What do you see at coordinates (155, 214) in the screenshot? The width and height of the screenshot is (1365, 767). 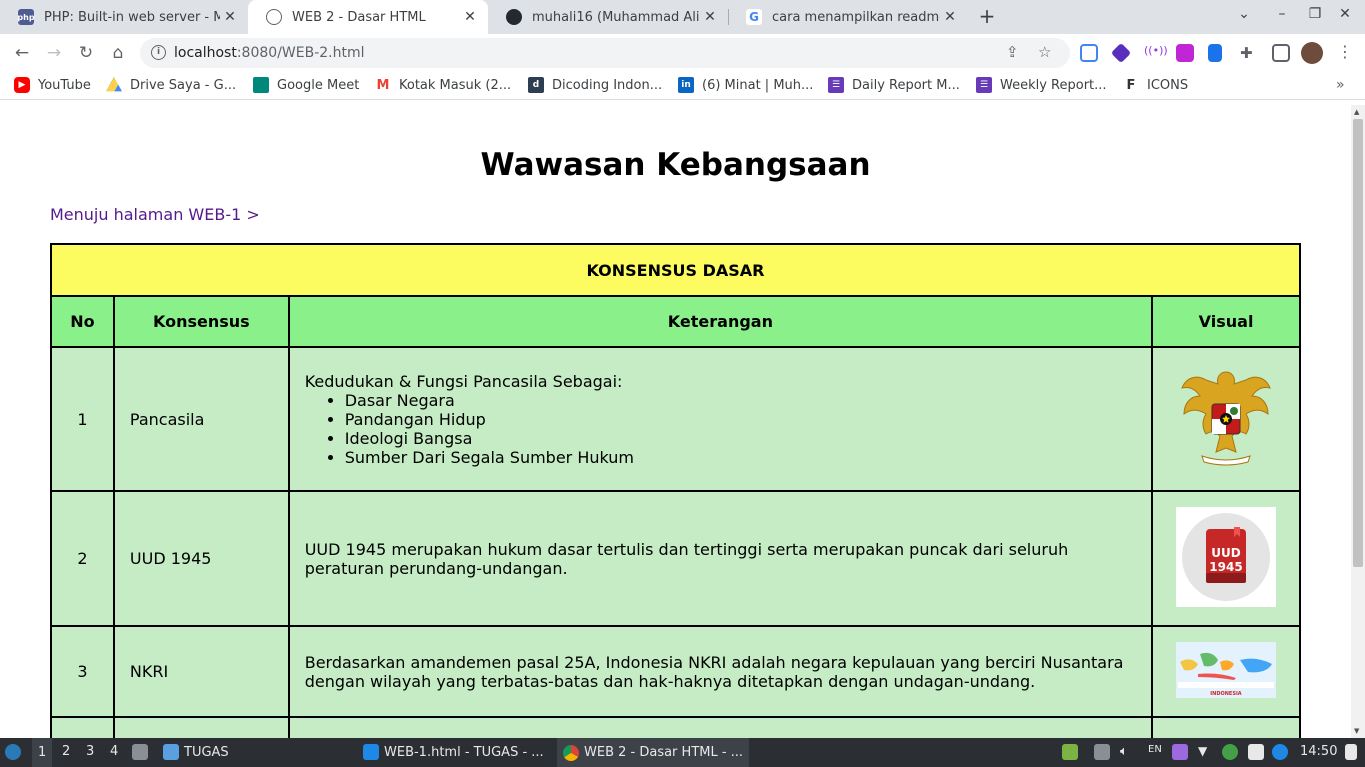 I see `web1-link: Menuju halaman WEB-1 >` at bounding box center [155, 214].